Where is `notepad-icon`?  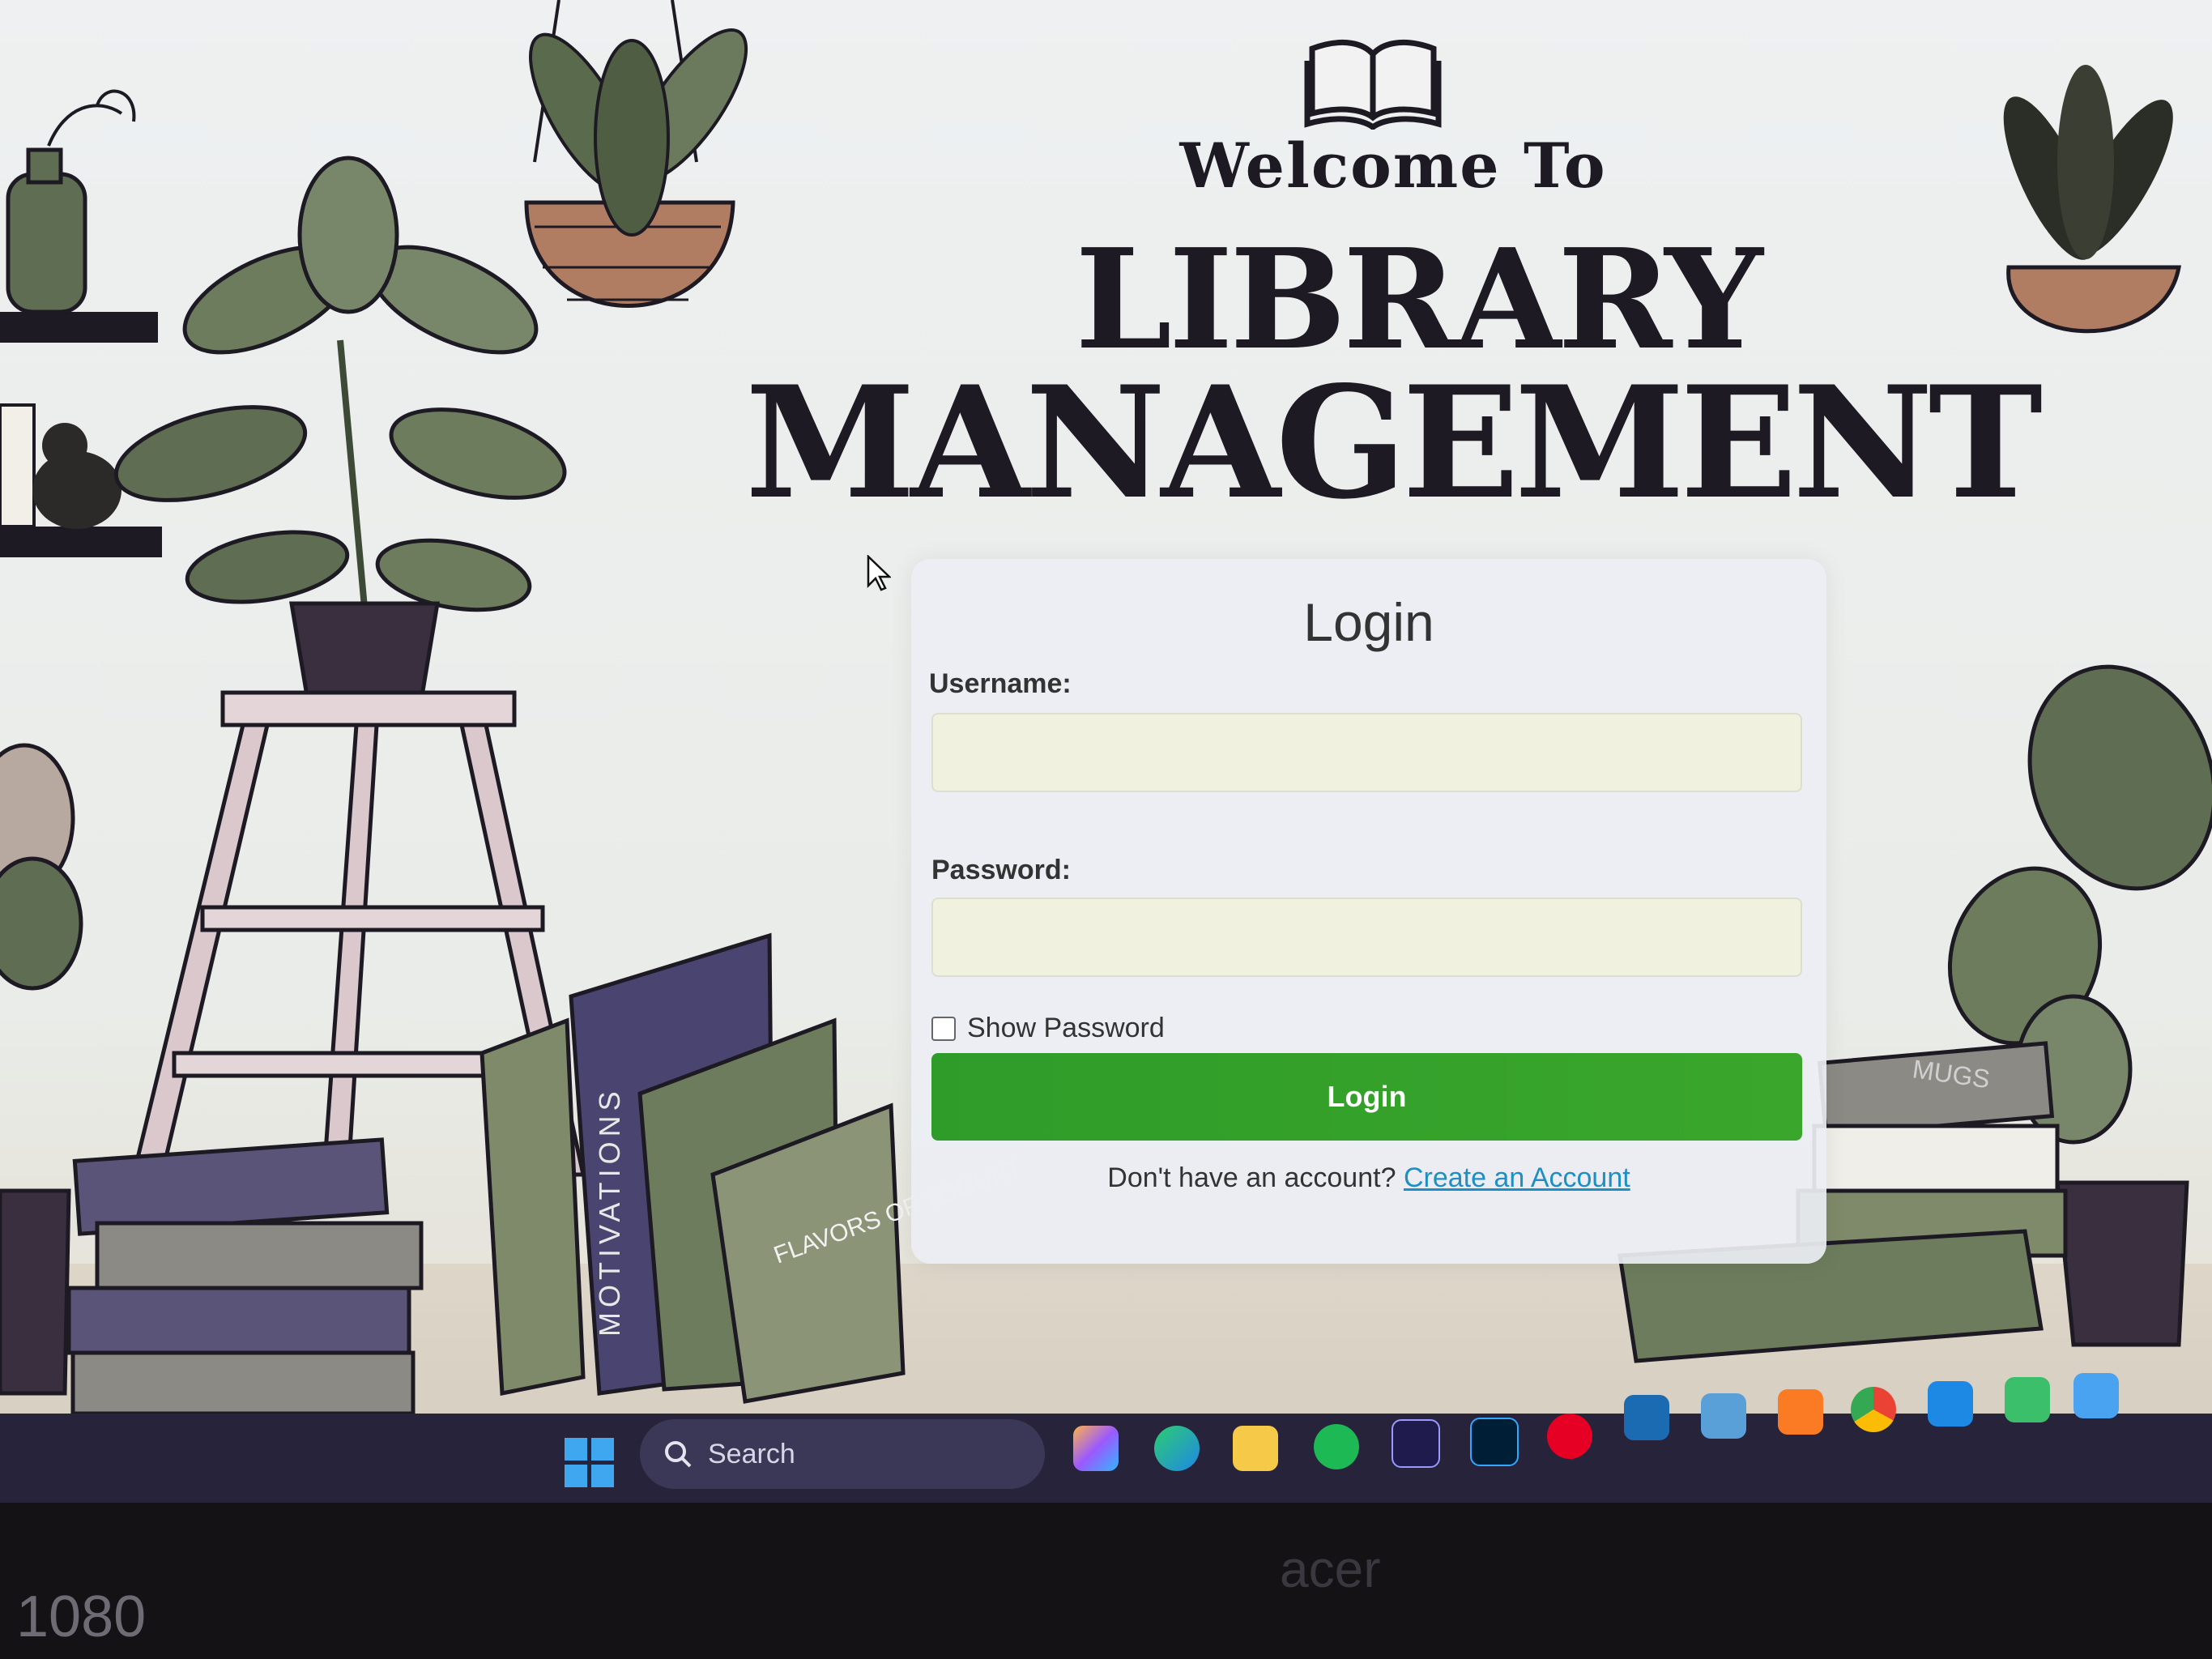
notepad-icon is located at coordinates (2027, 1399).